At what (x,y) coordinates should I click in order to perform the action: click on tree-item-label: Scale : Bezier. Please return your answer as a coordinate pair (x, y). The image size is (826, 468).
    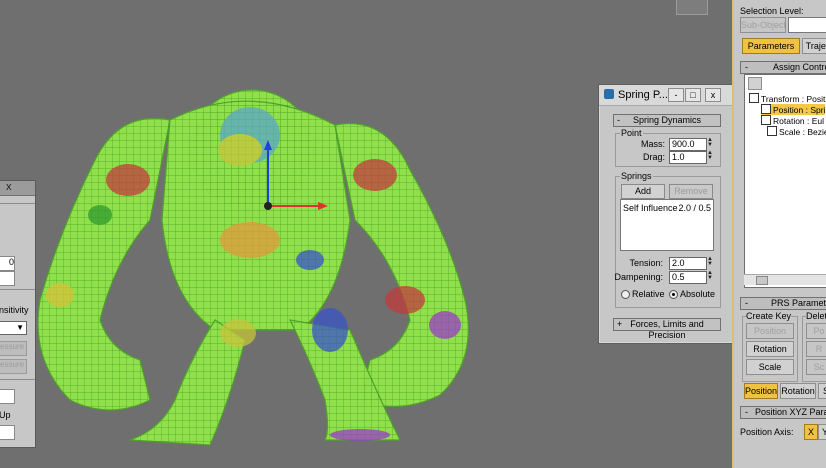
    Looking at the image, I should click on (802, 132).